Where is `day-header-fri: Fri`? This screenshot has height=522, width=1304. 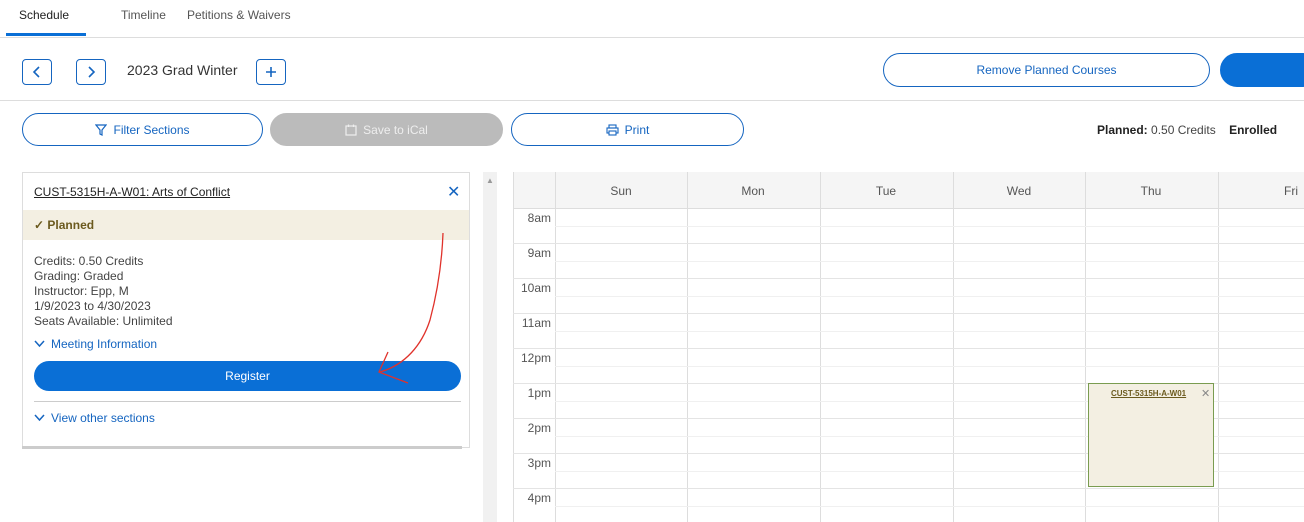
day-header-fri: Fri is located at coordinates (1291, 191).